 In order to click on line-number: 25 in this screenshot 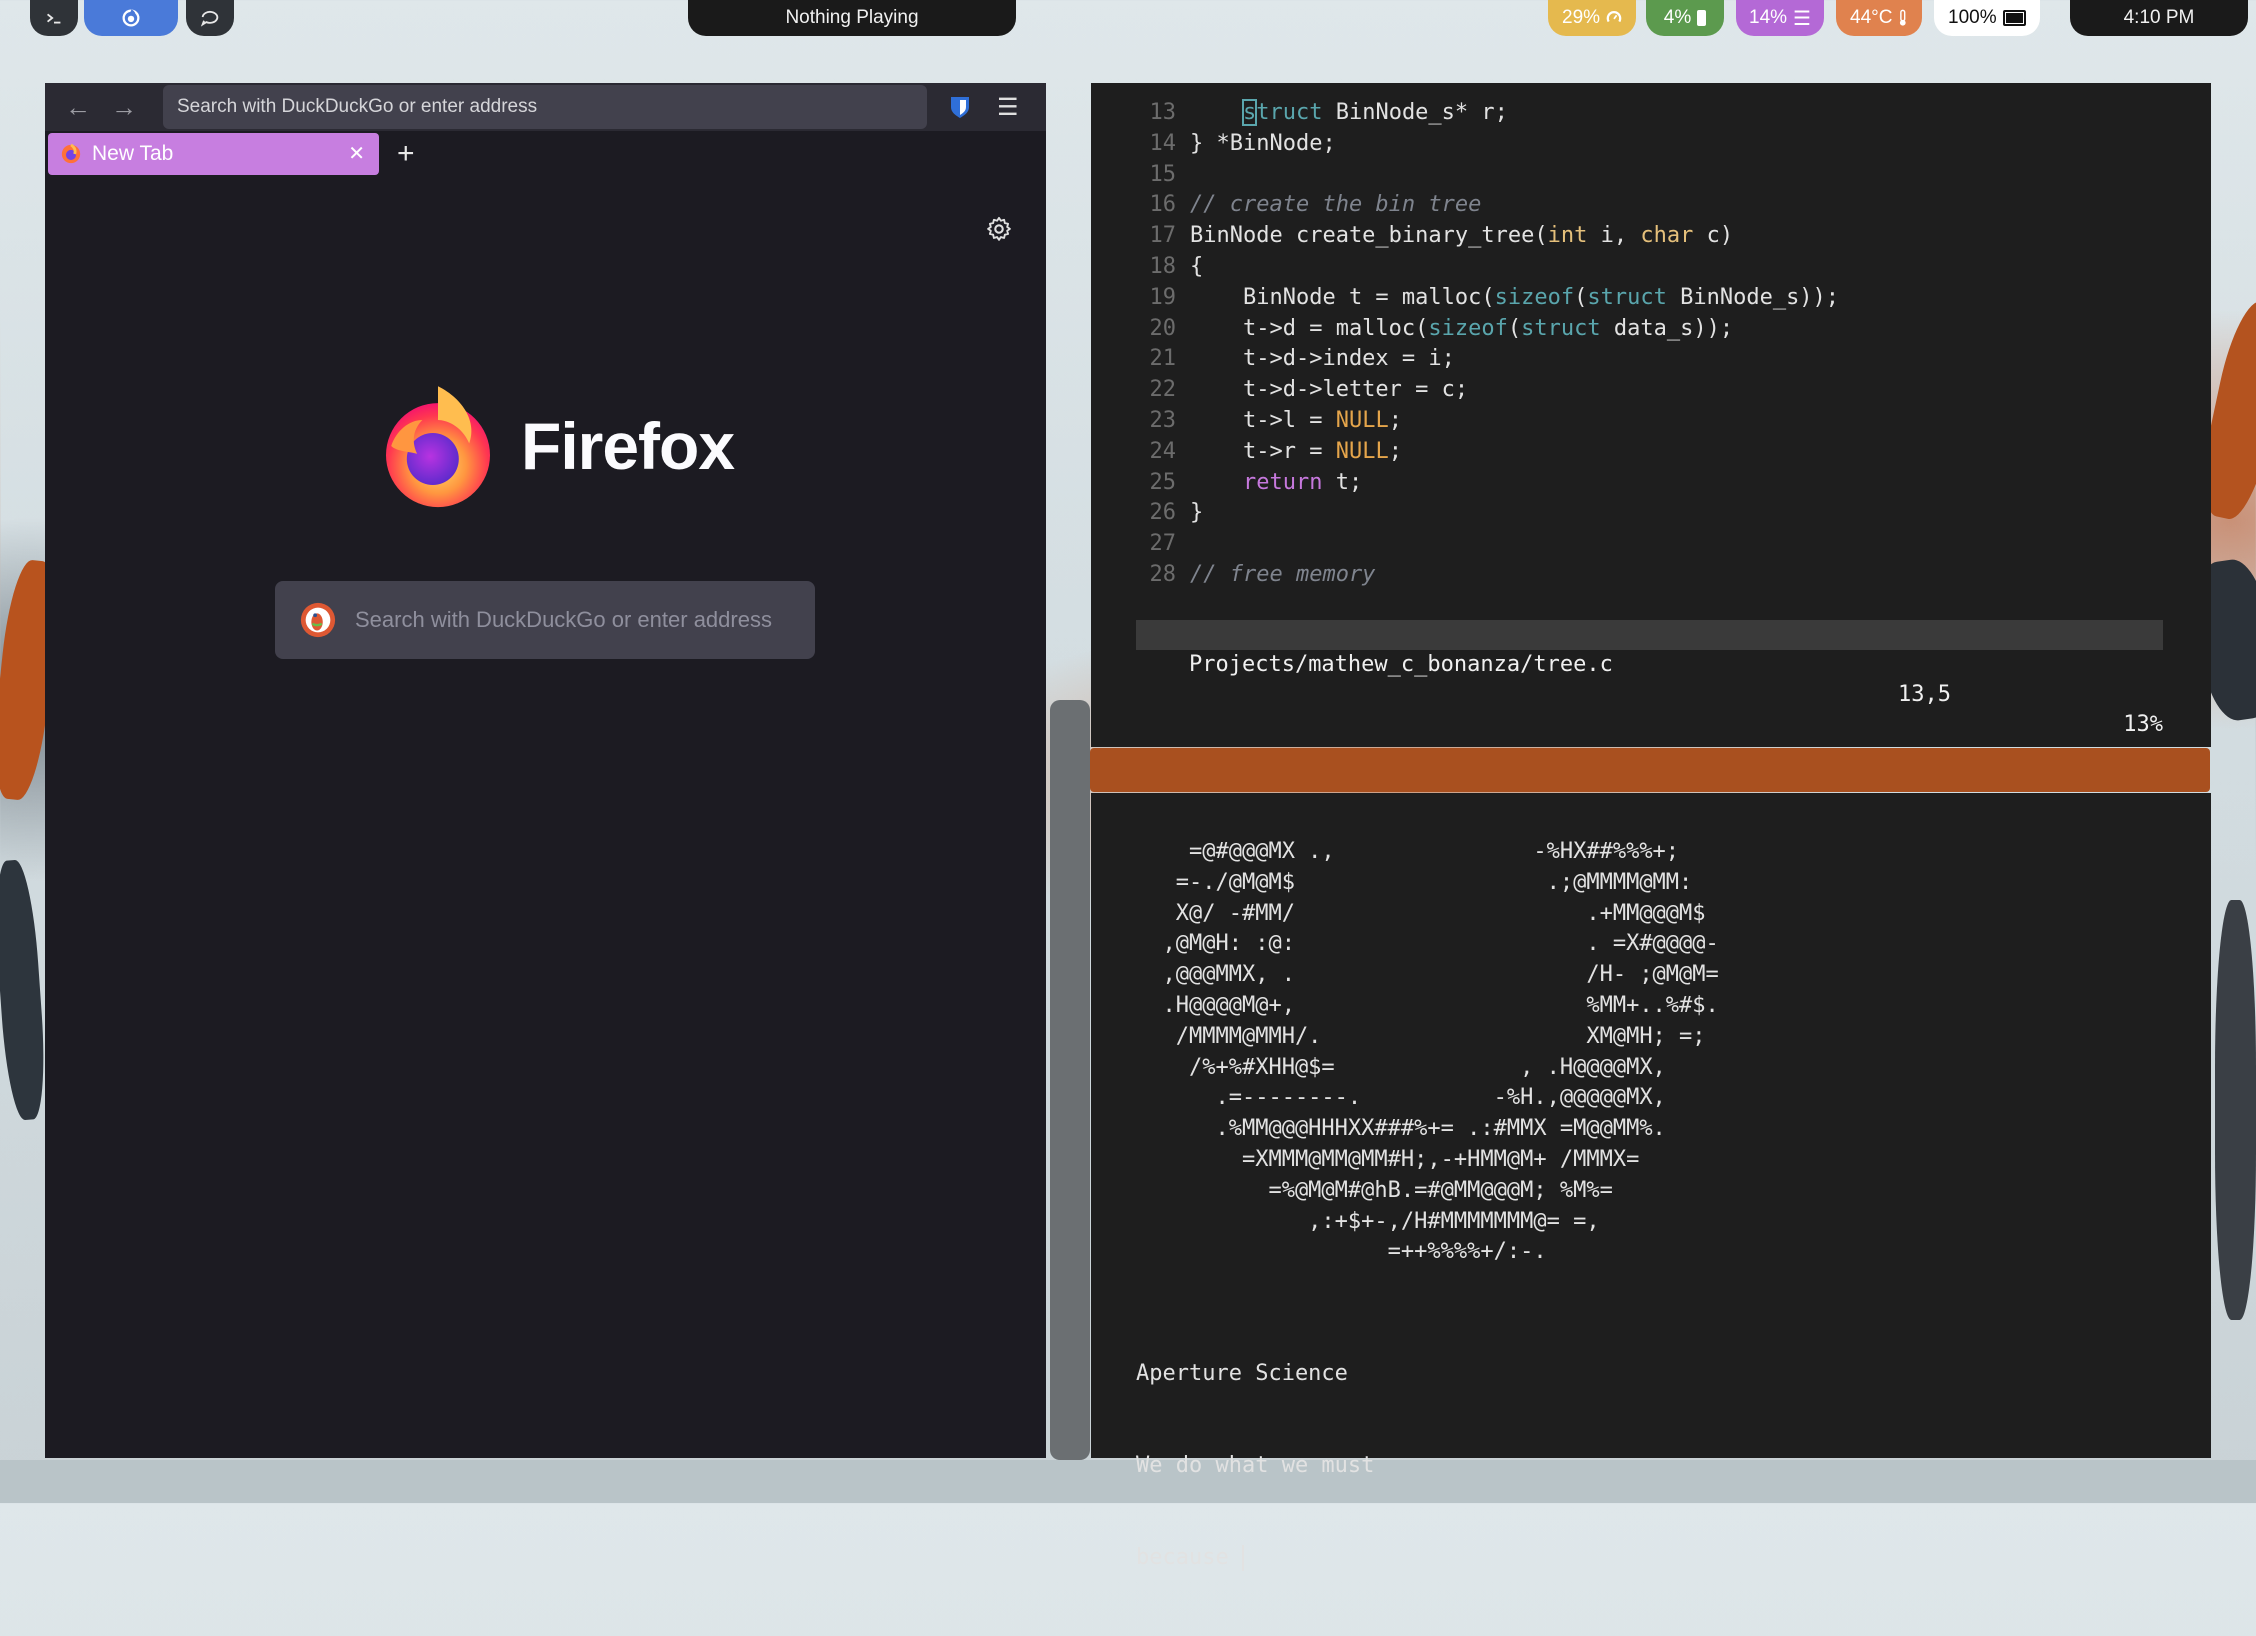, I will do `click(1163, 482)`.